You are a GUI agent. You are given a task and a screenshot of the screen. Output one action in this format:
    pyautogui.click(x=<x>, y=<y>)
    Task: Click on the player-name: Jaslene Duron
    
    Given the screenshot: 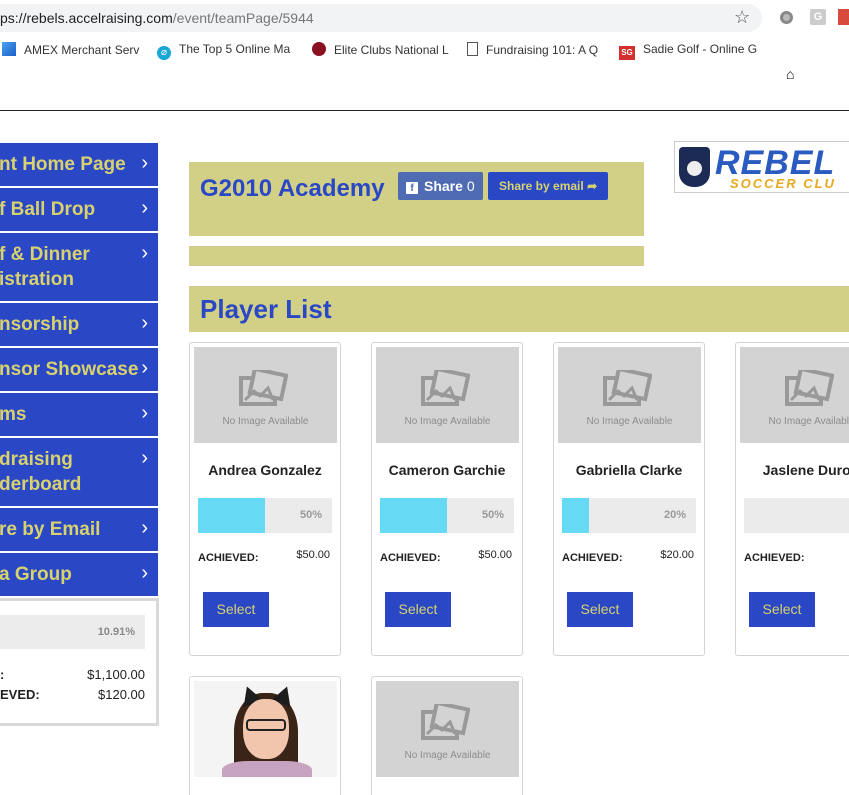 What is the action you would take?
    pyautogui.click(x=792, y=470)
    